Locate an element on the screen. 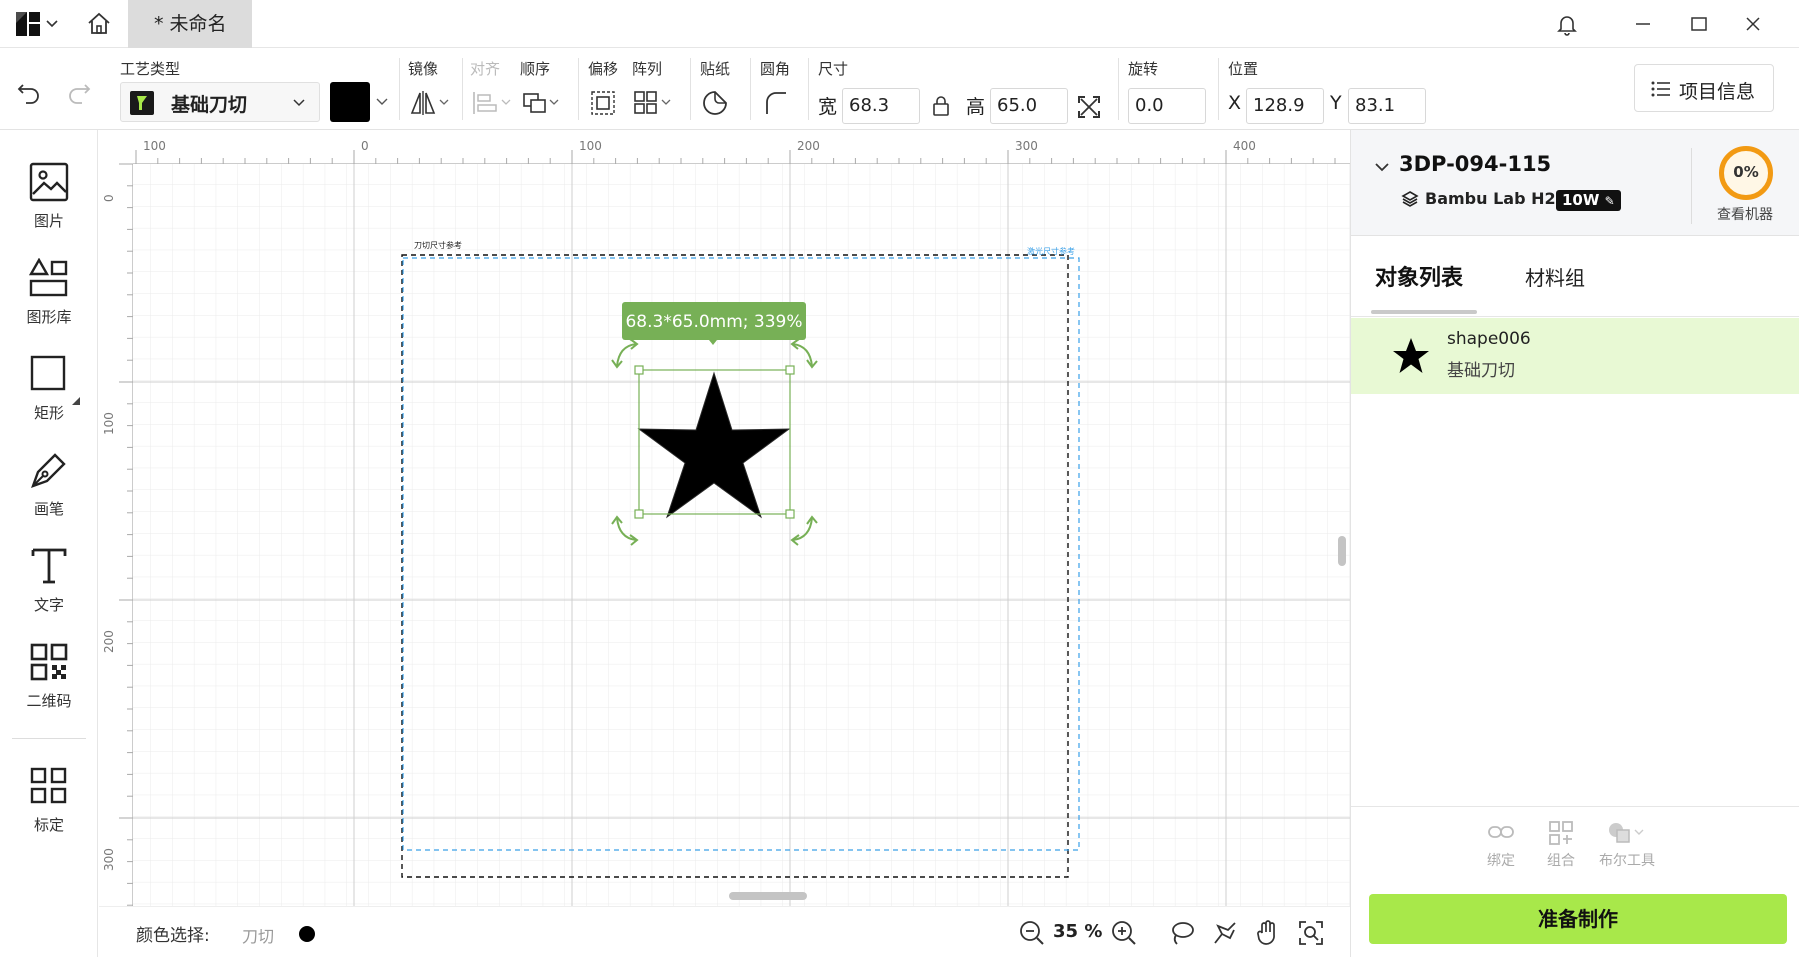  prepare-make-button: 准备制作 is located at coordinates (1578, 919).